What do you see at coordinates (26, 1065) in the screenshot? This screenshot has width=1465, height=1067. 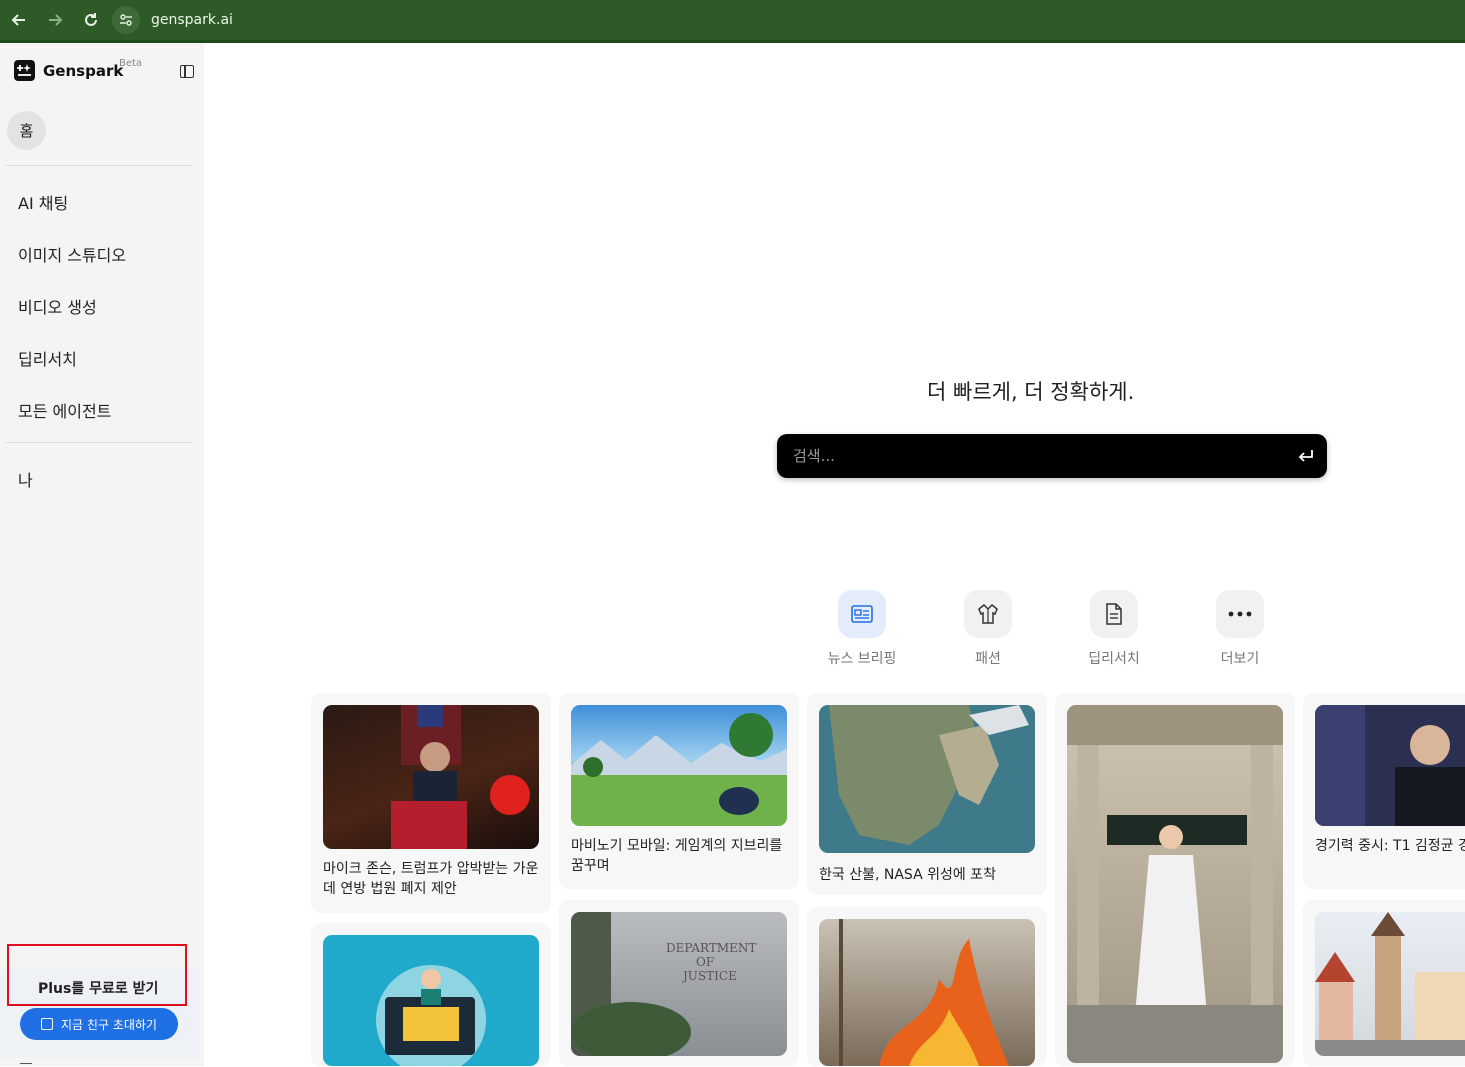 I see `user-icon` at bounding box center [26, 1065].